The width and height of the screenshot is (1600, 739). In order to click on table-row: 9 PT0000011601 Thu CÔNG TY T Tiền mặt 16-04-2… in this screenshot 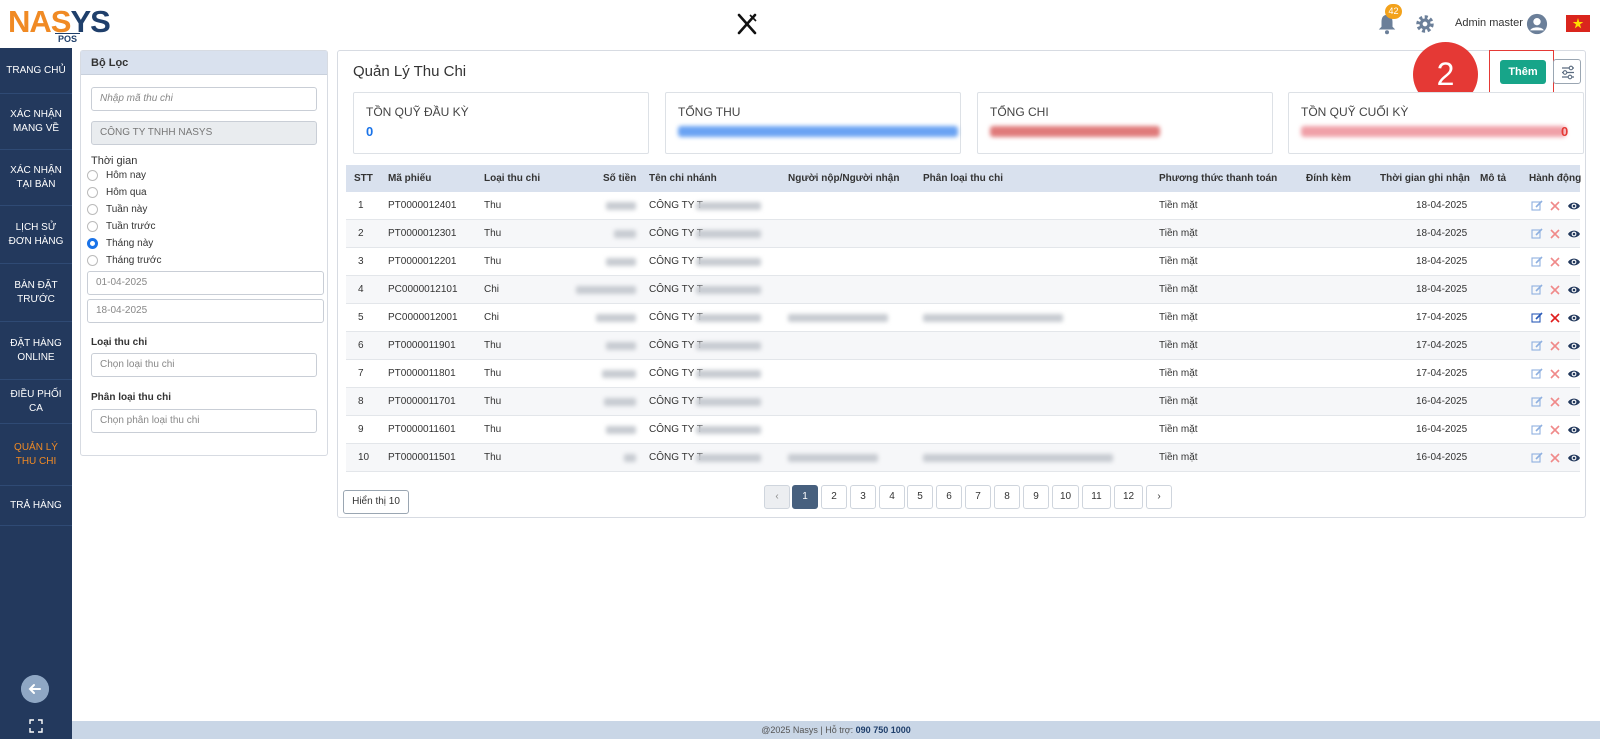, I will do `click(963, 430)`.